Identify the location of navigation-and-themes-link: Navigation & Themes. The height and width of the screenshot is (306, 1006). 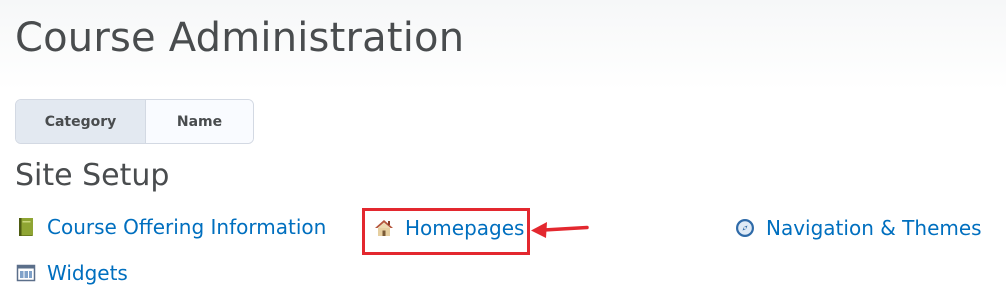
(858, 228).